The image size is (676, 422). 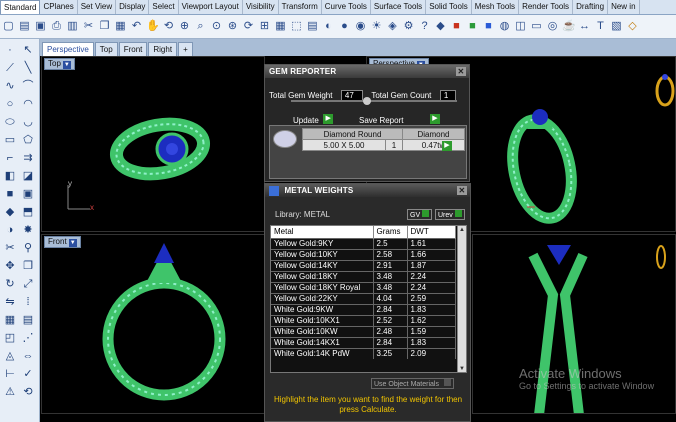 What do you see at coordinates (424, 26) in the screenshot?
I see `help-icon: ?` at bounding box center [424, 26].